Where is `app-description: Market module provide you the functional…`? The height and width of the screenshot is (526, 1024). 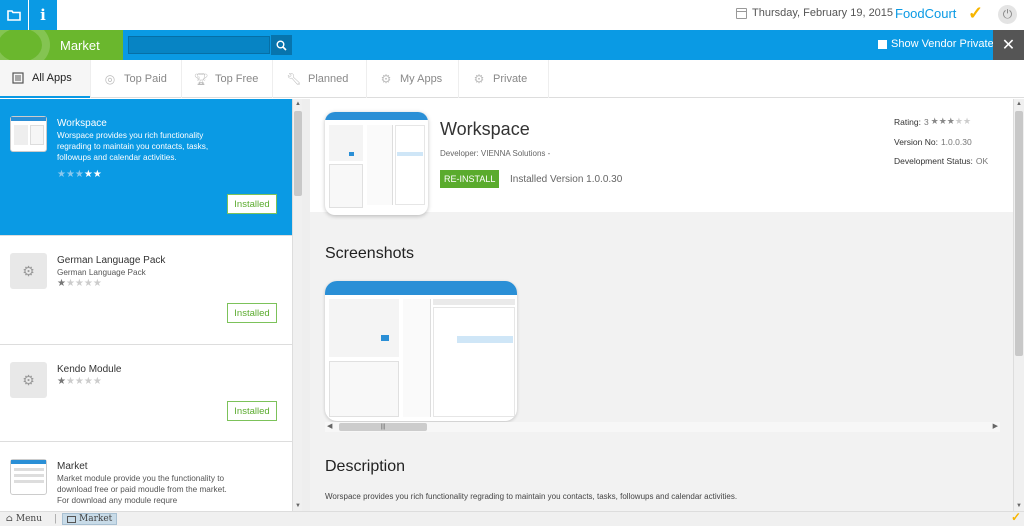 app-description: Market module provide you the functional… is located at coordinates (142, 489).